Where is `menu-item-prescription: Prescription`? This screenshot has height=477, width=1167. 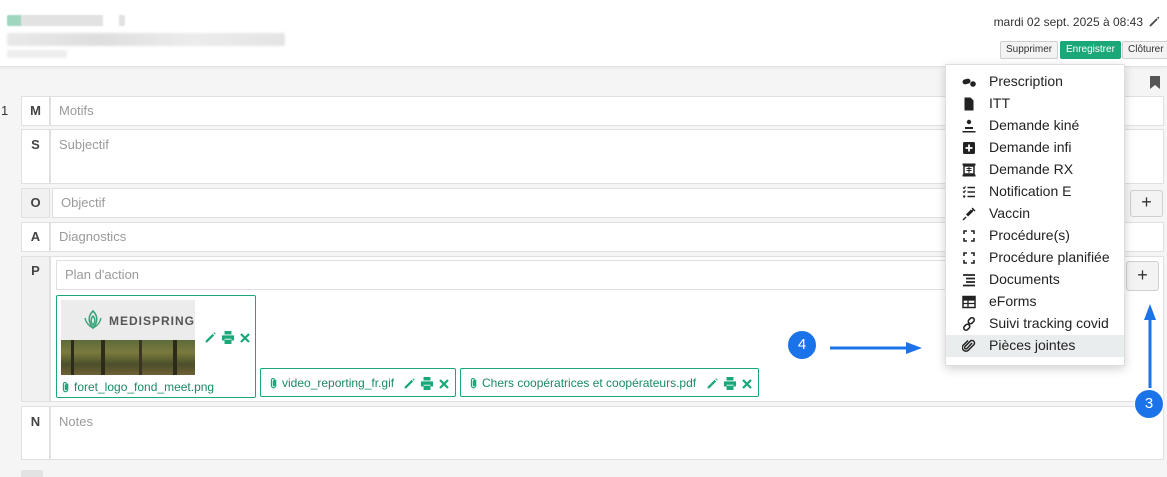 menu-item-prescription: Prescription is located at coordinates (1035, 82).